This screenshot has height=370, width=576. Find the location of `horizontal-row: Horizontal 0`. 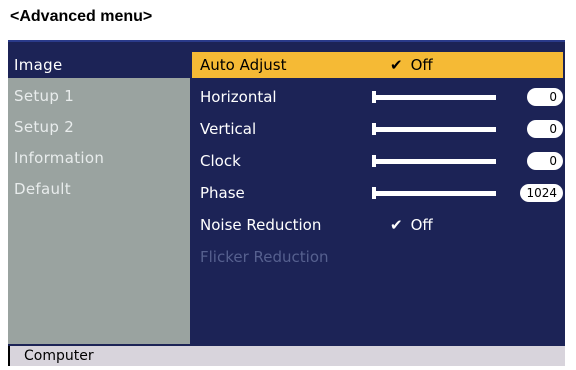

horizontal-row: Horizontal 0 is located at coordinates (377, 97).